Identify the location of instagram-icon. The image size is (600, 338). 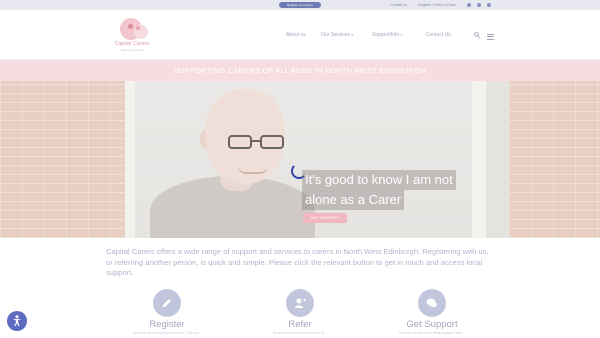
(489, 5).